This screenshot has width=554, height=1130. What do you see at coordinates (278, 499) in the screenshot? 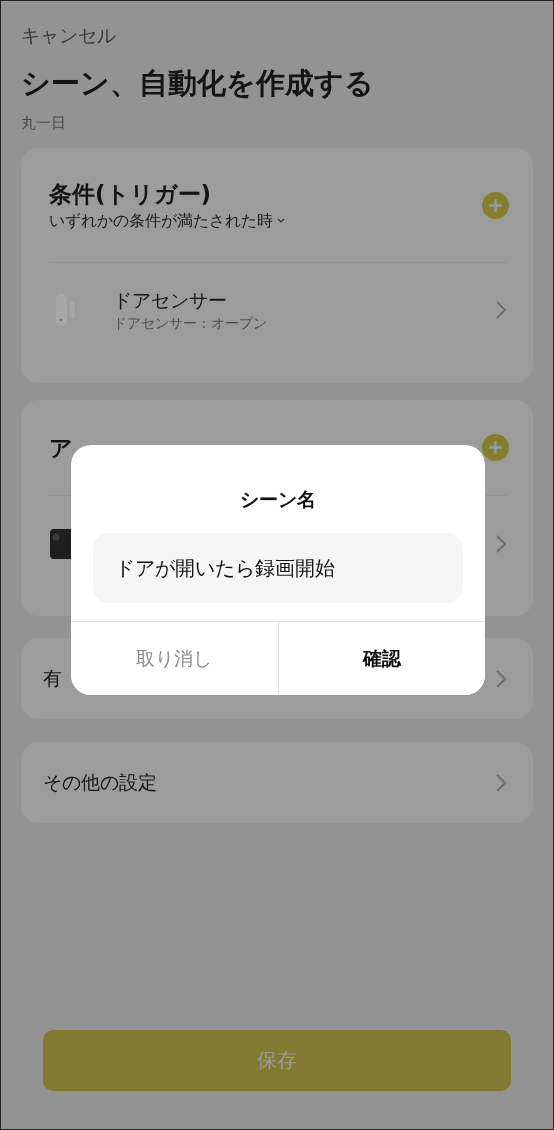
I see `dialog-title: シーン名` at bounding box center [278, 499].